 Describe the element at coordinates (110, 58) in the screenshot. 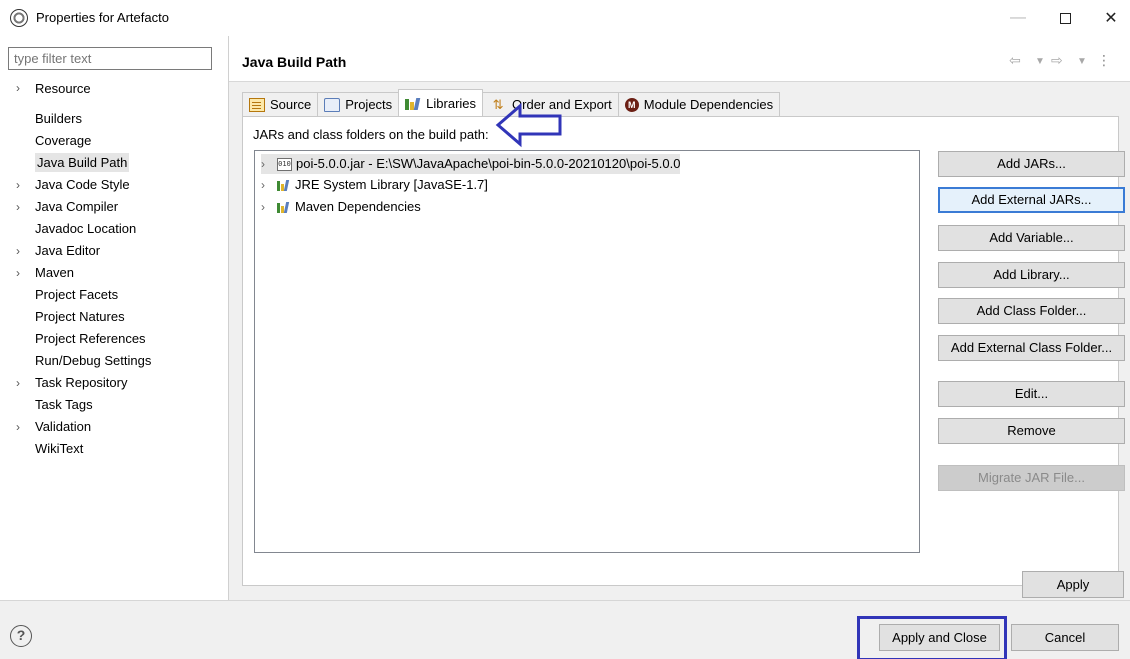

I see `filter-input` at that location.